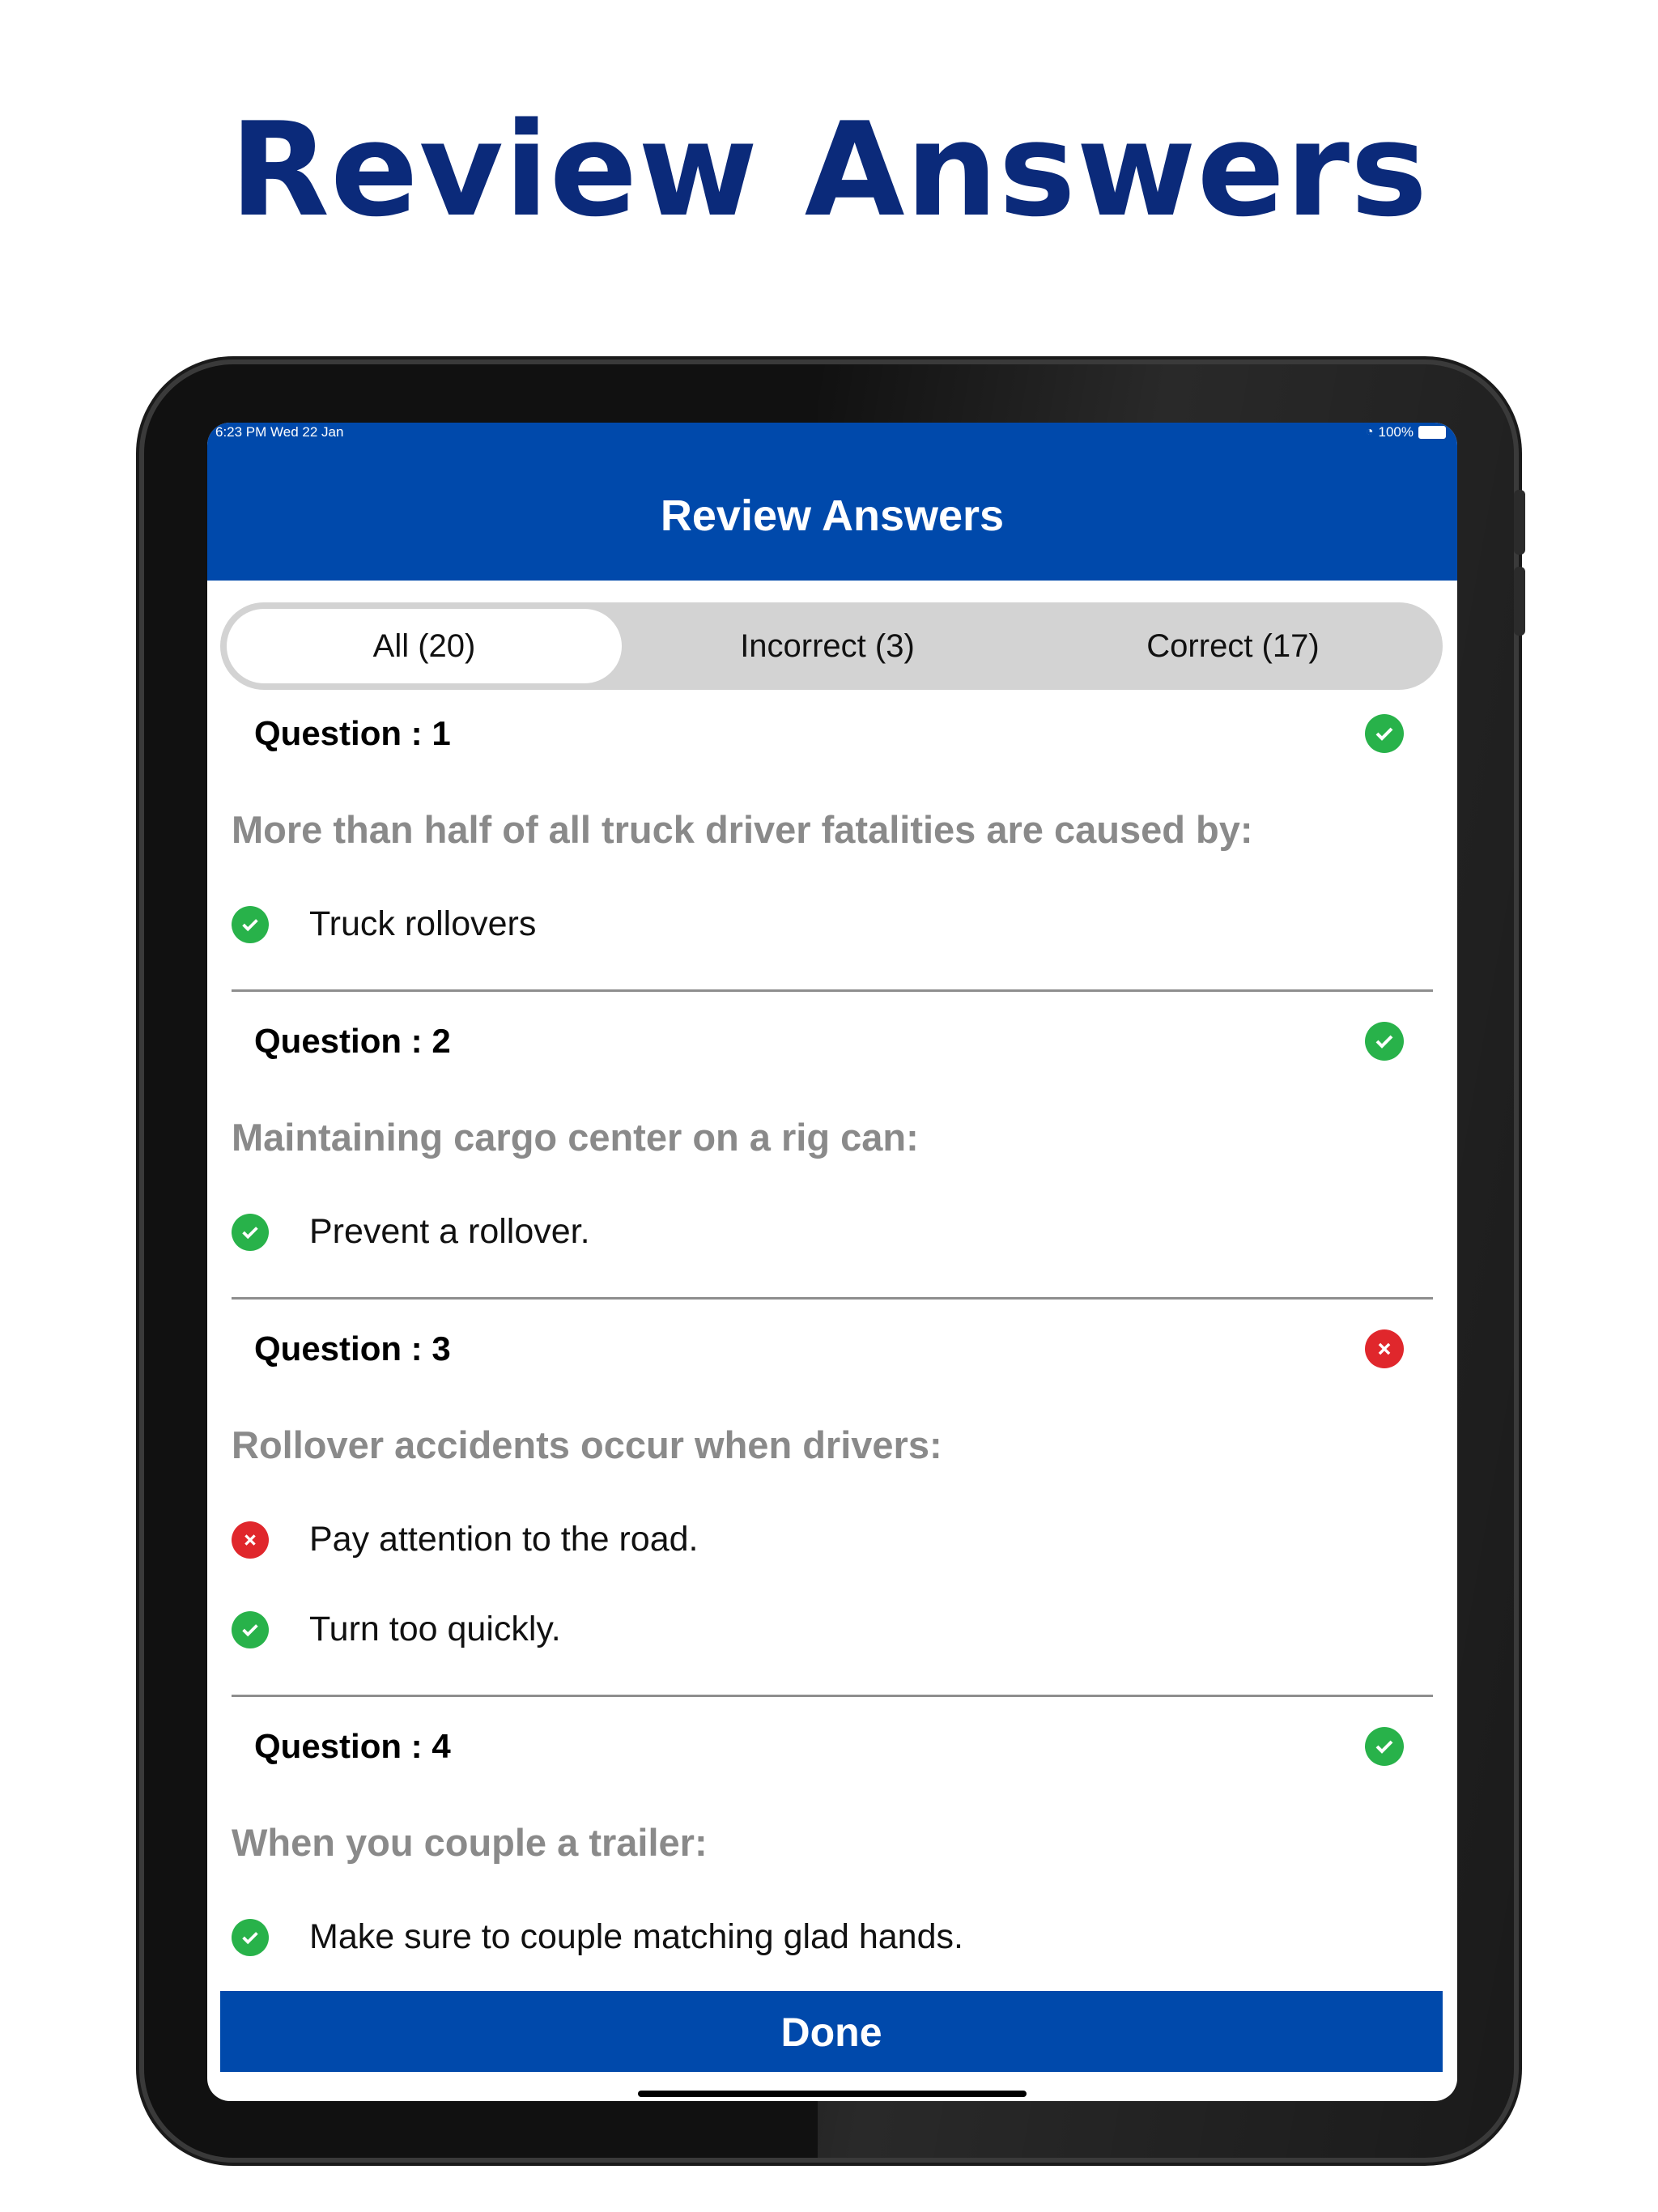 This screenshot has width=1658, height=2212. I want to click on answer-row: Pay attention to the road., so click(465, 1540).